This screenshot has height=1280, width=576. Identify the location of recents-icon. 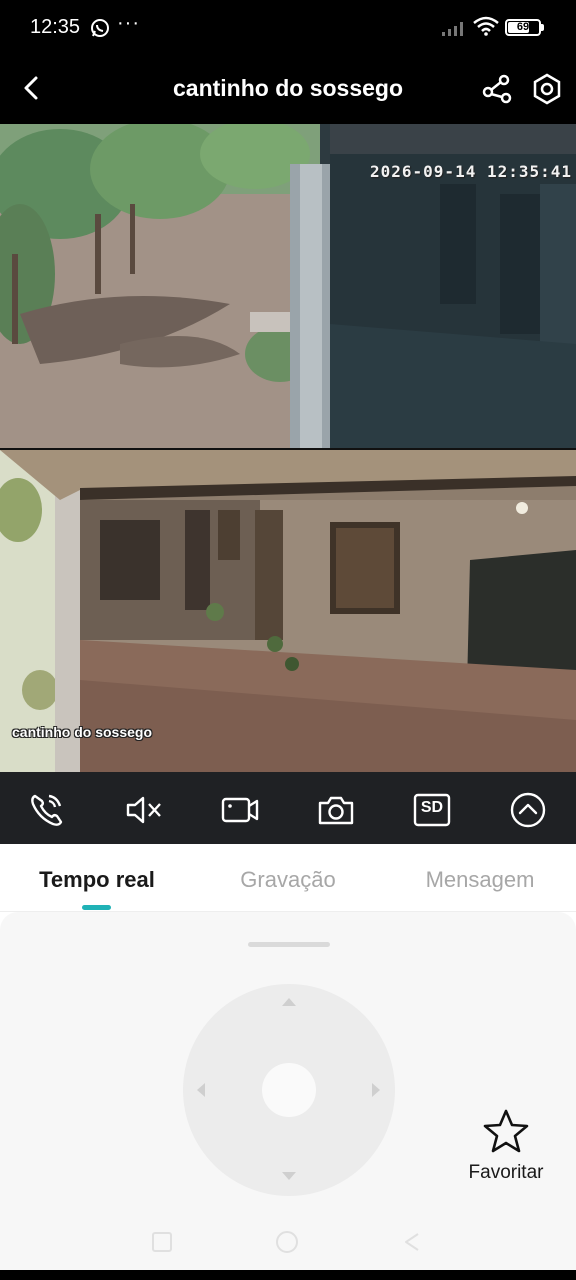
(162, 1242).